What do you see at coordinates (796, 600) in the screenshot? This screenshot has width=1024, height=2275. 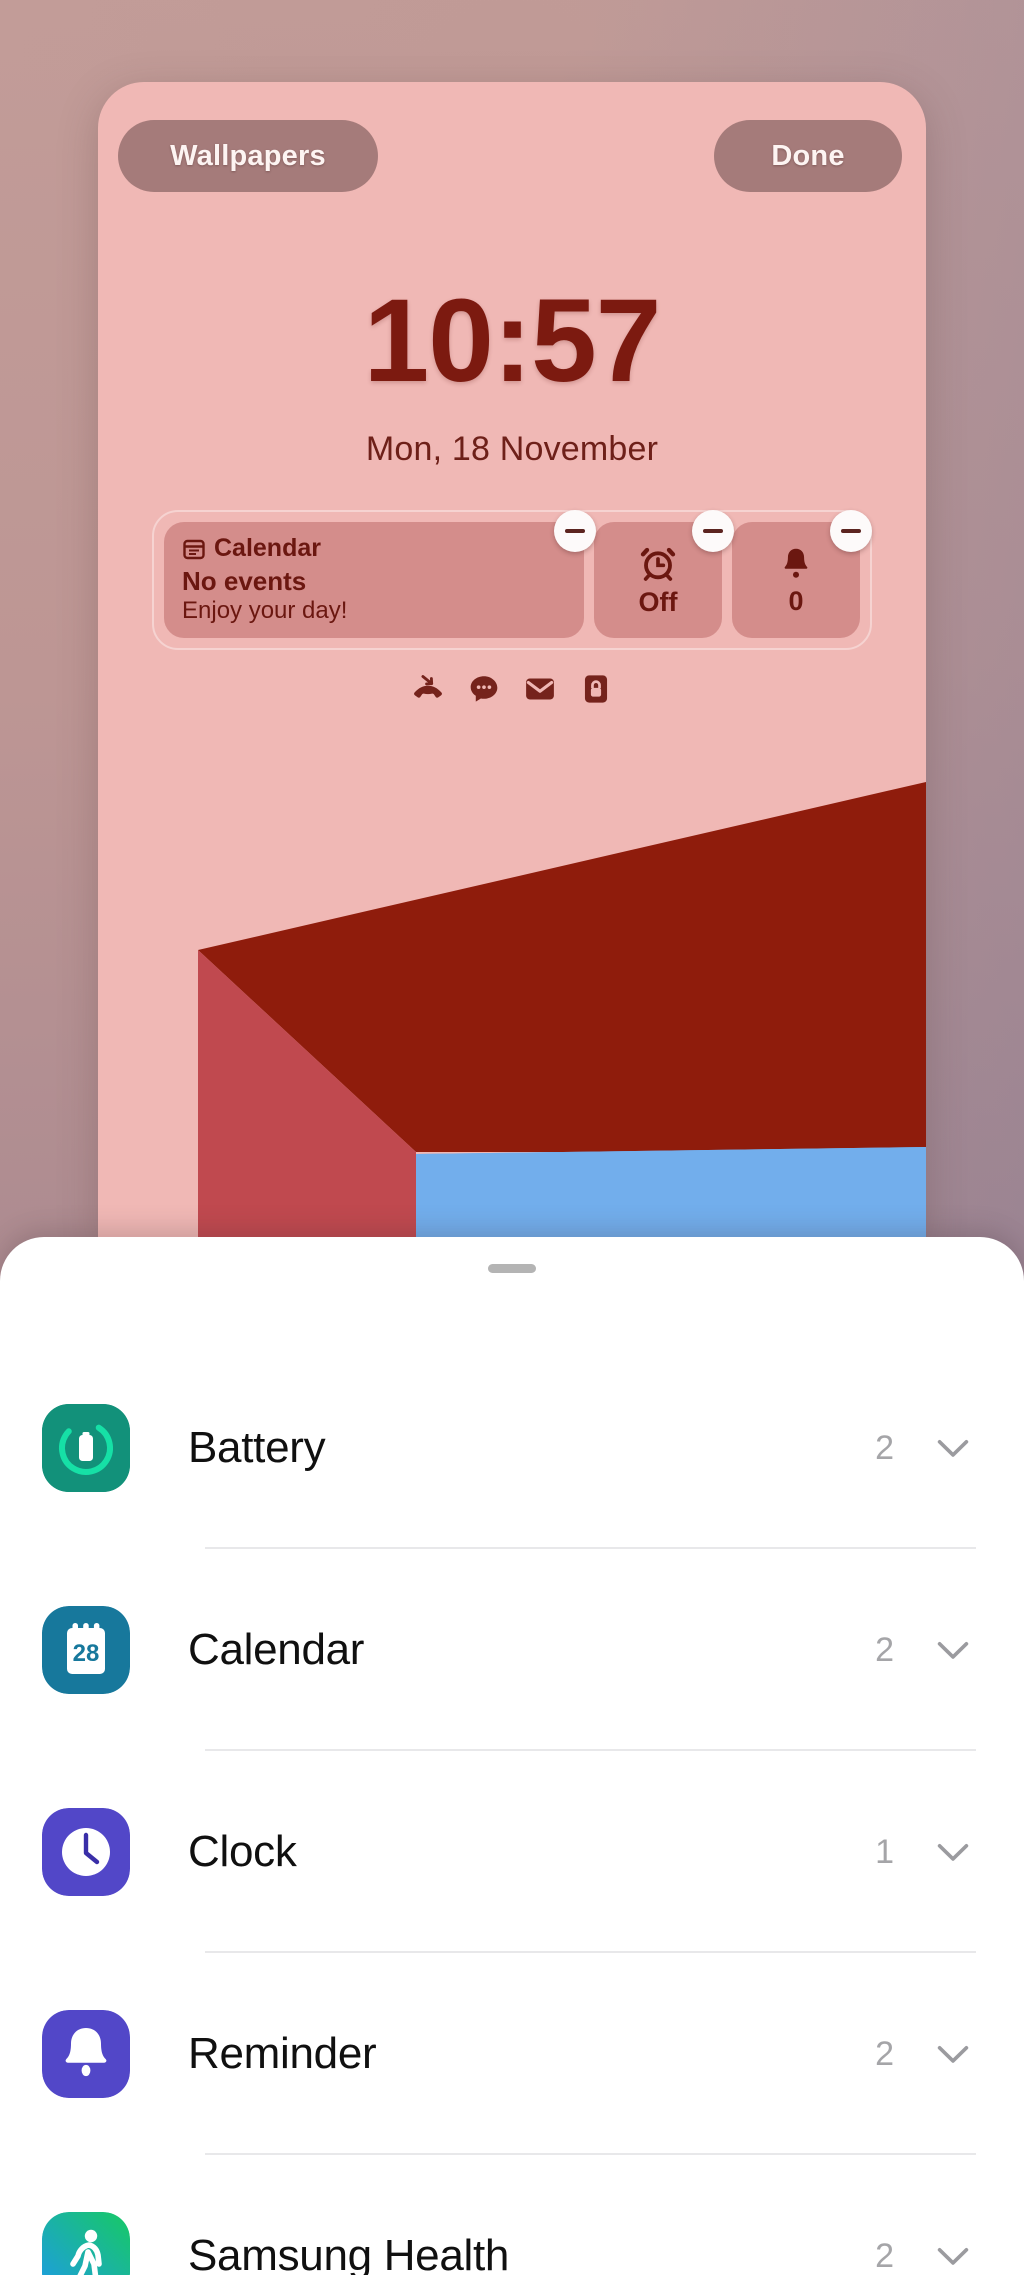 I see `widget-notifications-value: 0` at bounding box center [796, 600].